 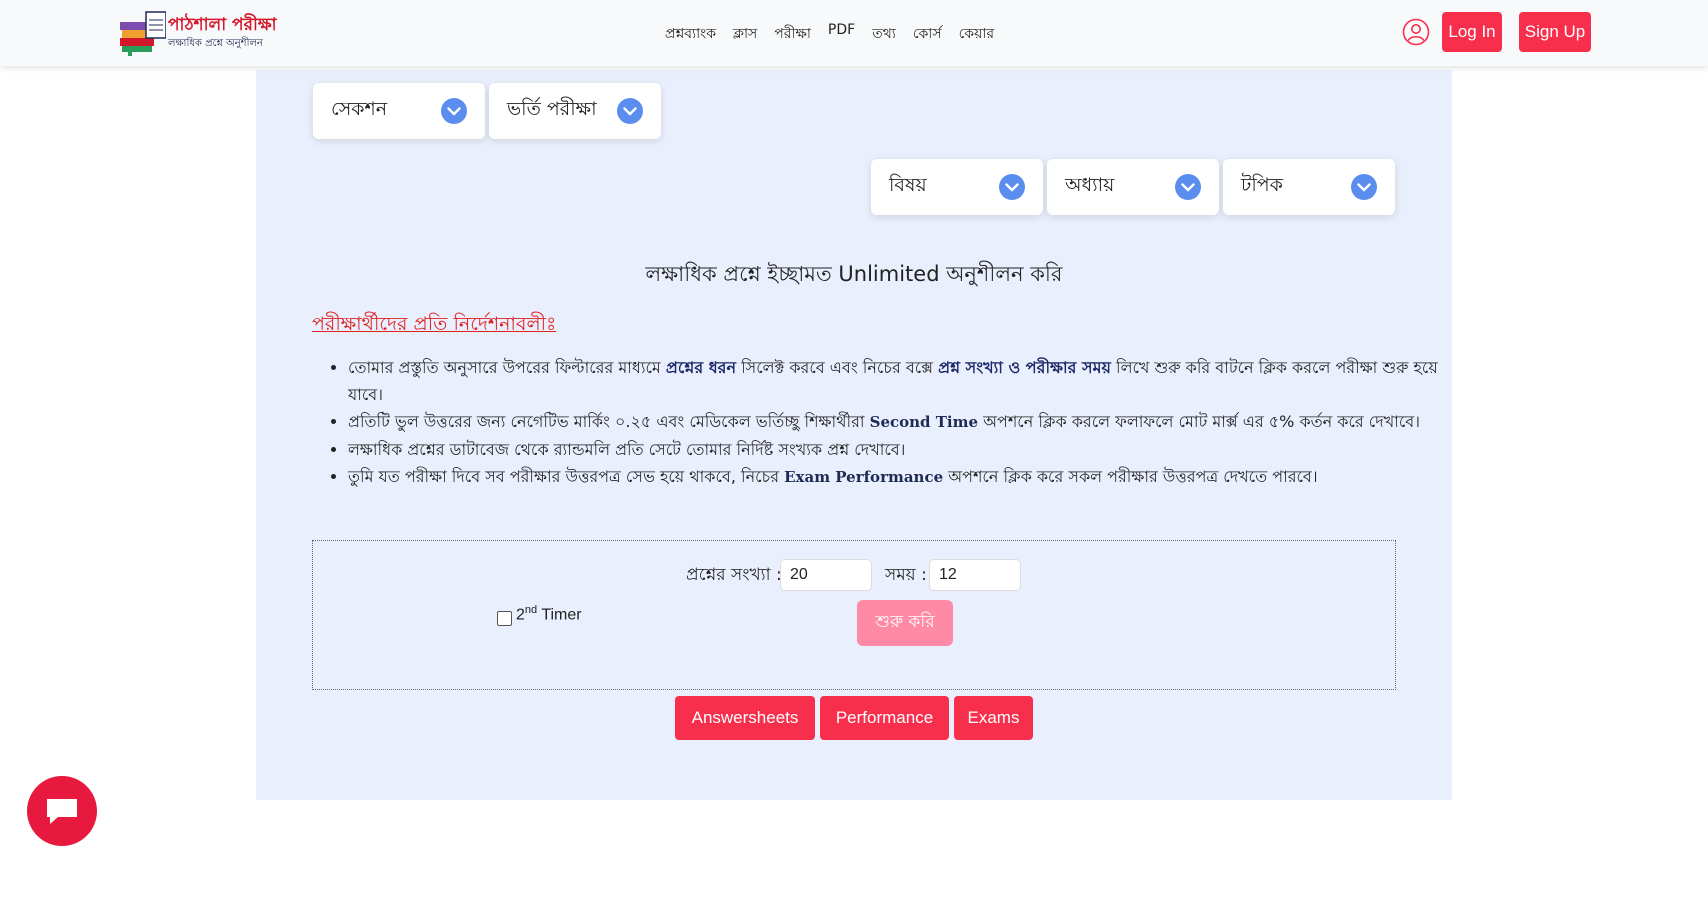 What do you see at coordinates (1090, 185) in the screenshot?
I see `chapter-dropdown-label: অধ্যায়` at bounding box center [1090, 185].